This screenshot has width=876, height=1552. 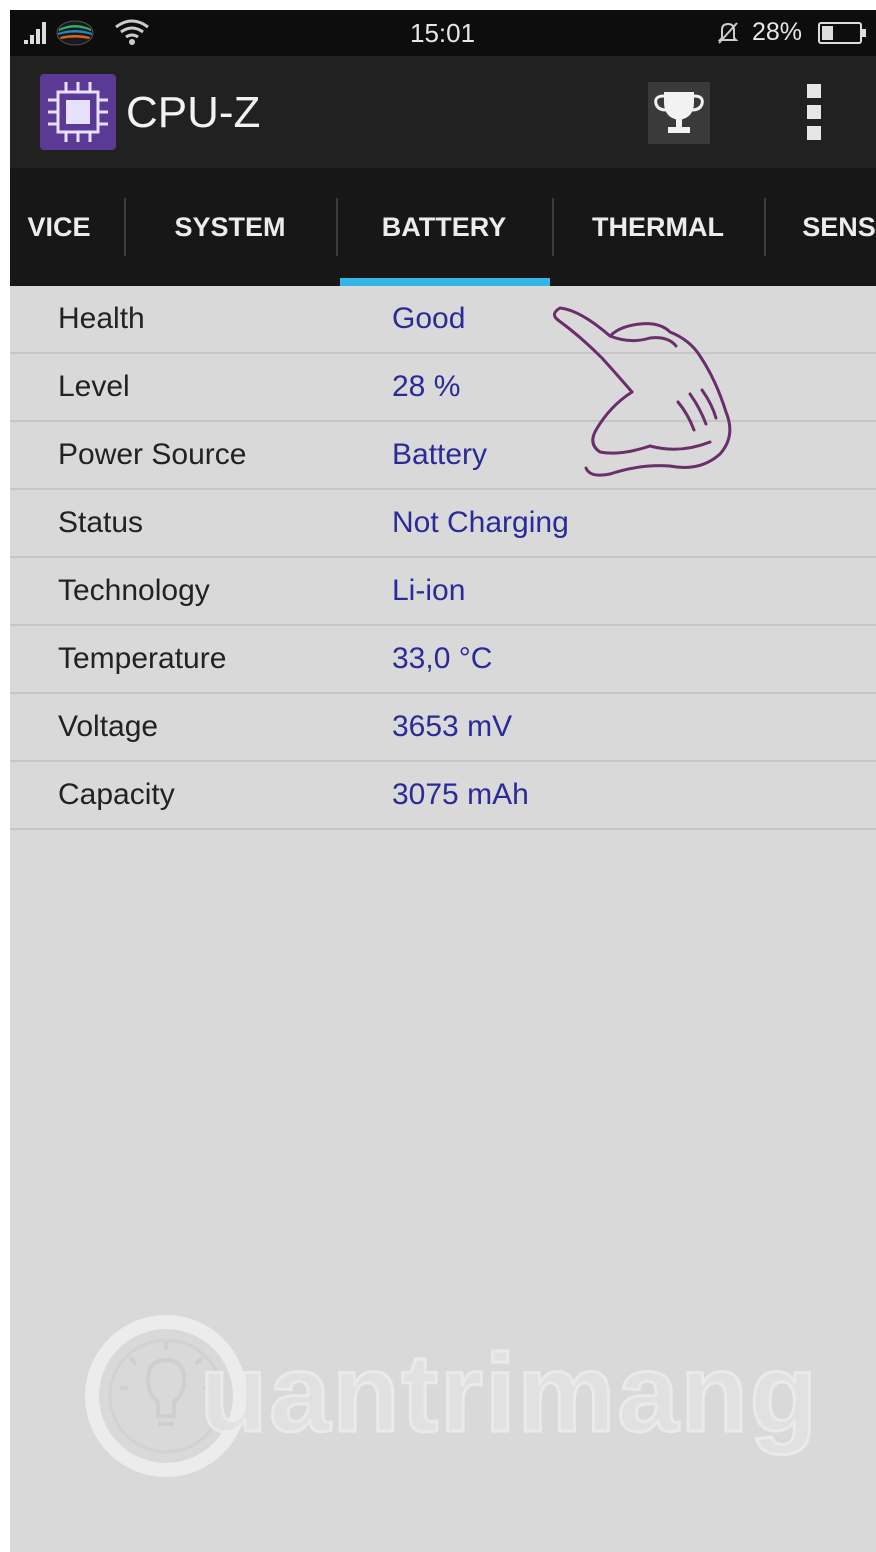 I want to click on list-item: Voltage 3653 mV, so click(x=443, y=728).